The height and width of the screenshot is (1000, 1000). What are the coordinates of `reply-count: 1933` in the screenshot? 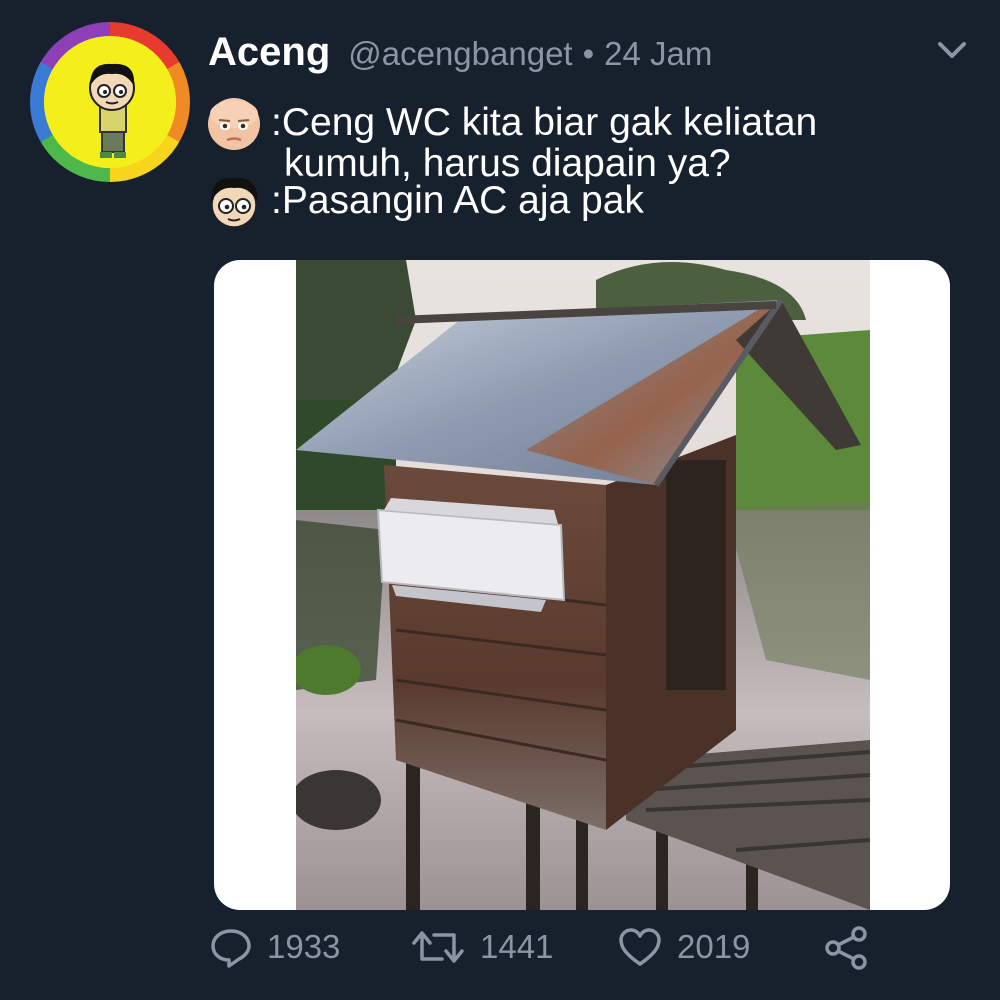 It's located at (304, 946).